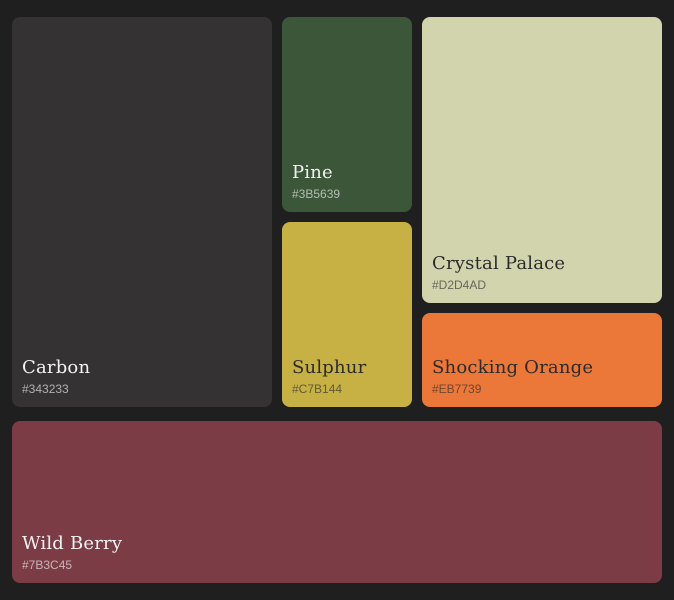  What do you see at coordinates (312, 172) in the screenshot?
I see `swatch-name: Pine` at bounding box center [312, 172].